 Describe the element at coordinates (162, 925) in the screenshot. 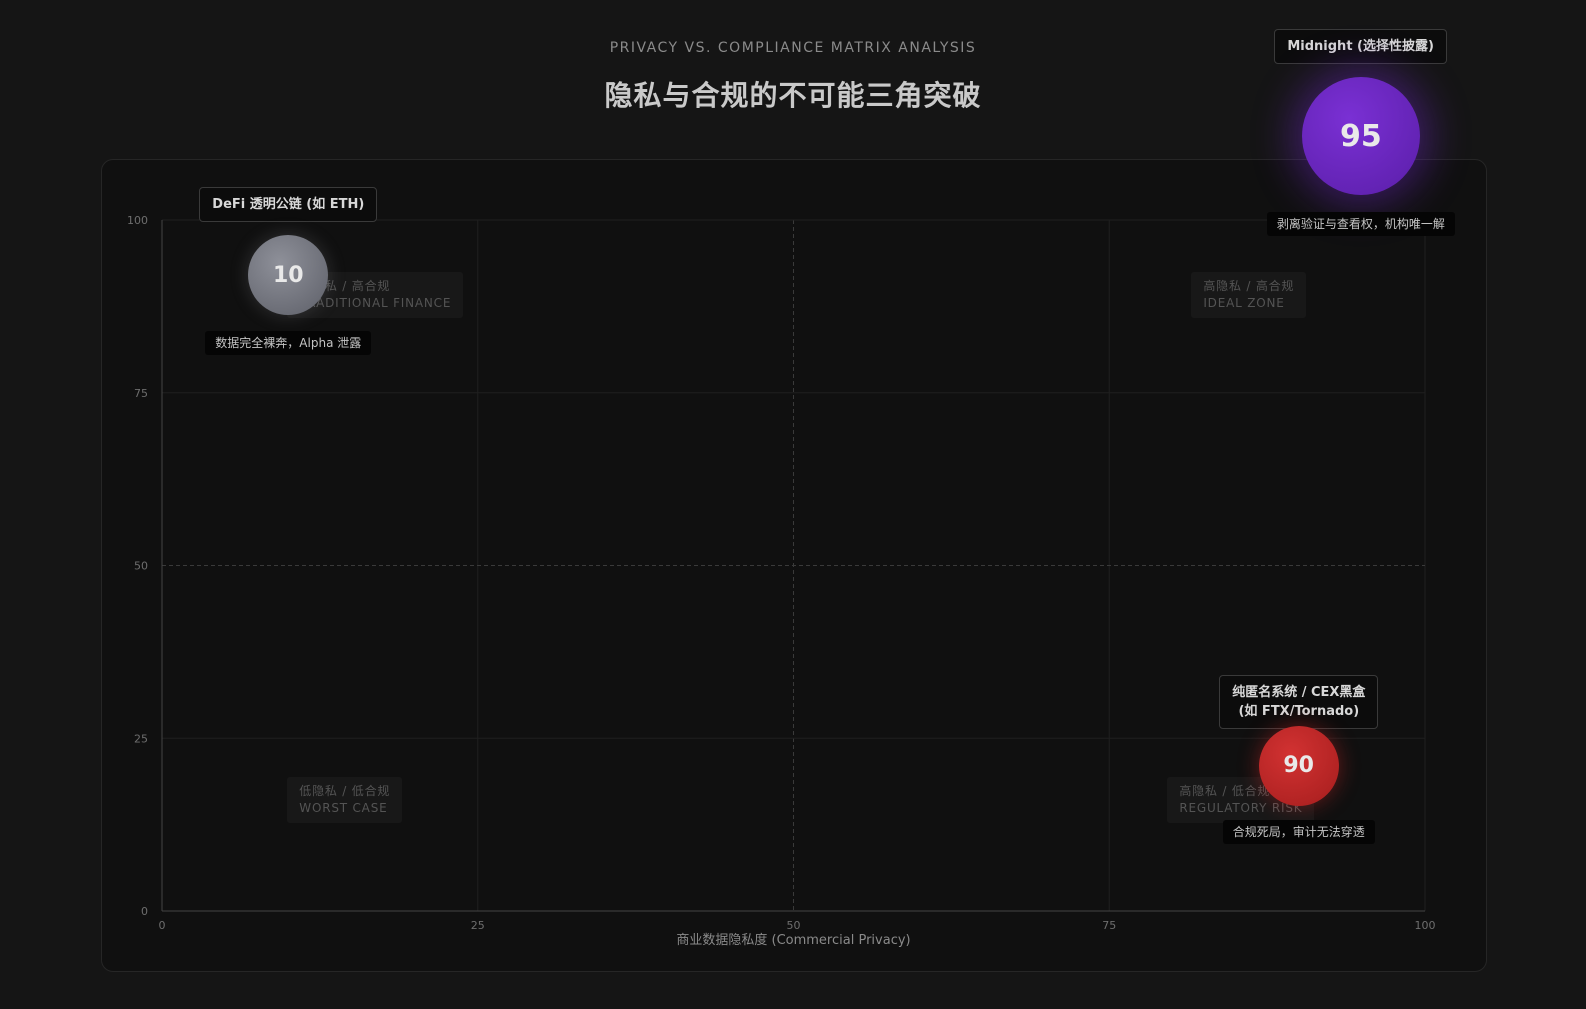

I see `x-tick-label: 0` at that location.